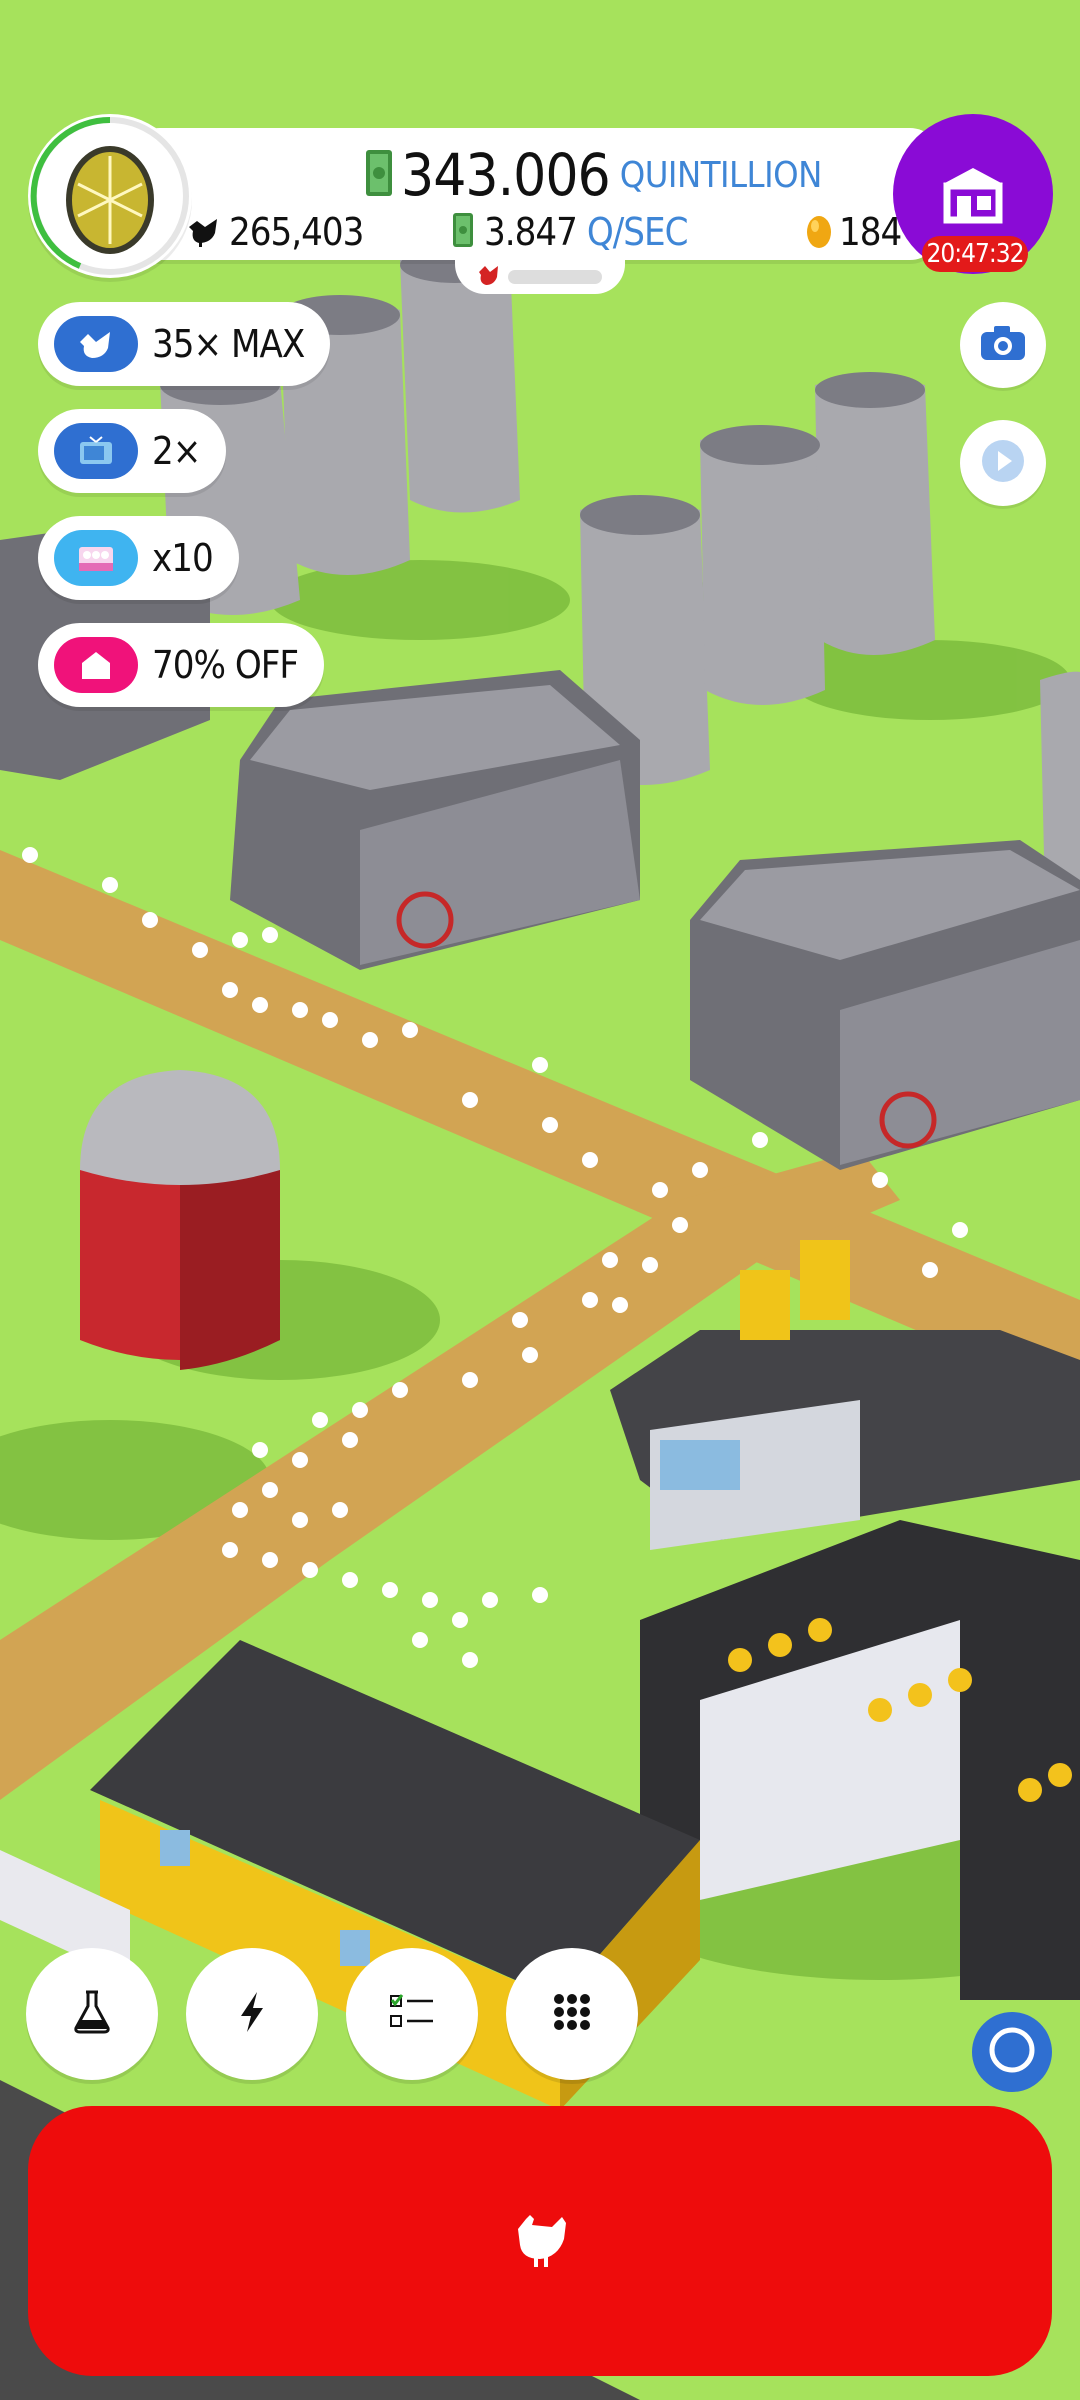 This screenshot has height=2400, width=1080. I want to click on camera-icon, so click(1003, 345).